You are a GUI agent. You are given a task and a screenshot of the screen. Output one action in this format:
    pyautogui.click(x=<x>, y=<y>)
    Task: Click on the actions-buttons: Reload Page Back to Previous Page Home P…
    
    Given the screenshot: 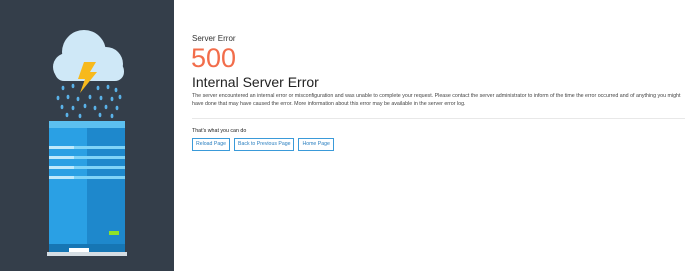 What is the action you would take?
    pyautogui.click(x=263, y=144)
    